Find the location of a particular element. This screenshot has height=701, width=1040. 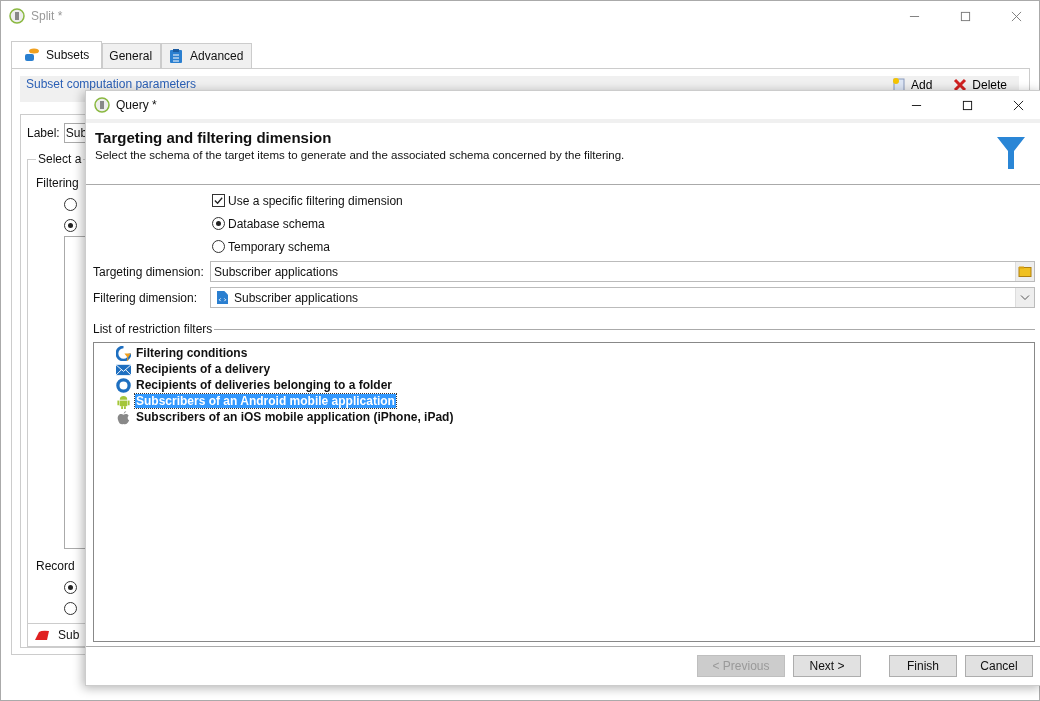

list-item: Subscribers of an iOS mobile application (iPhone, iPad) is located at coordinates (295, 417).